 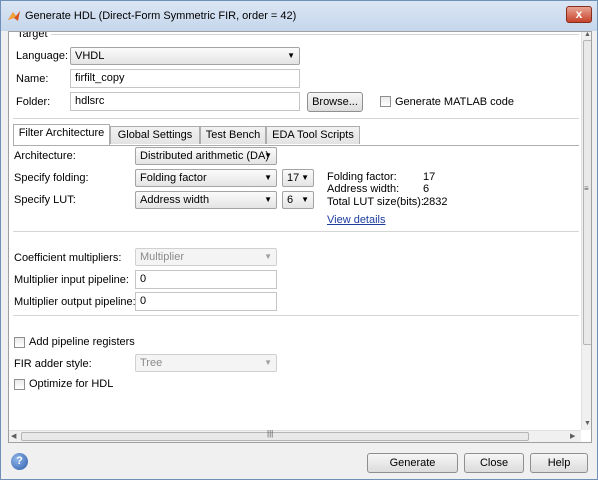 I want to click on architecture-label: Architecture:, so click(x=45, y=156).